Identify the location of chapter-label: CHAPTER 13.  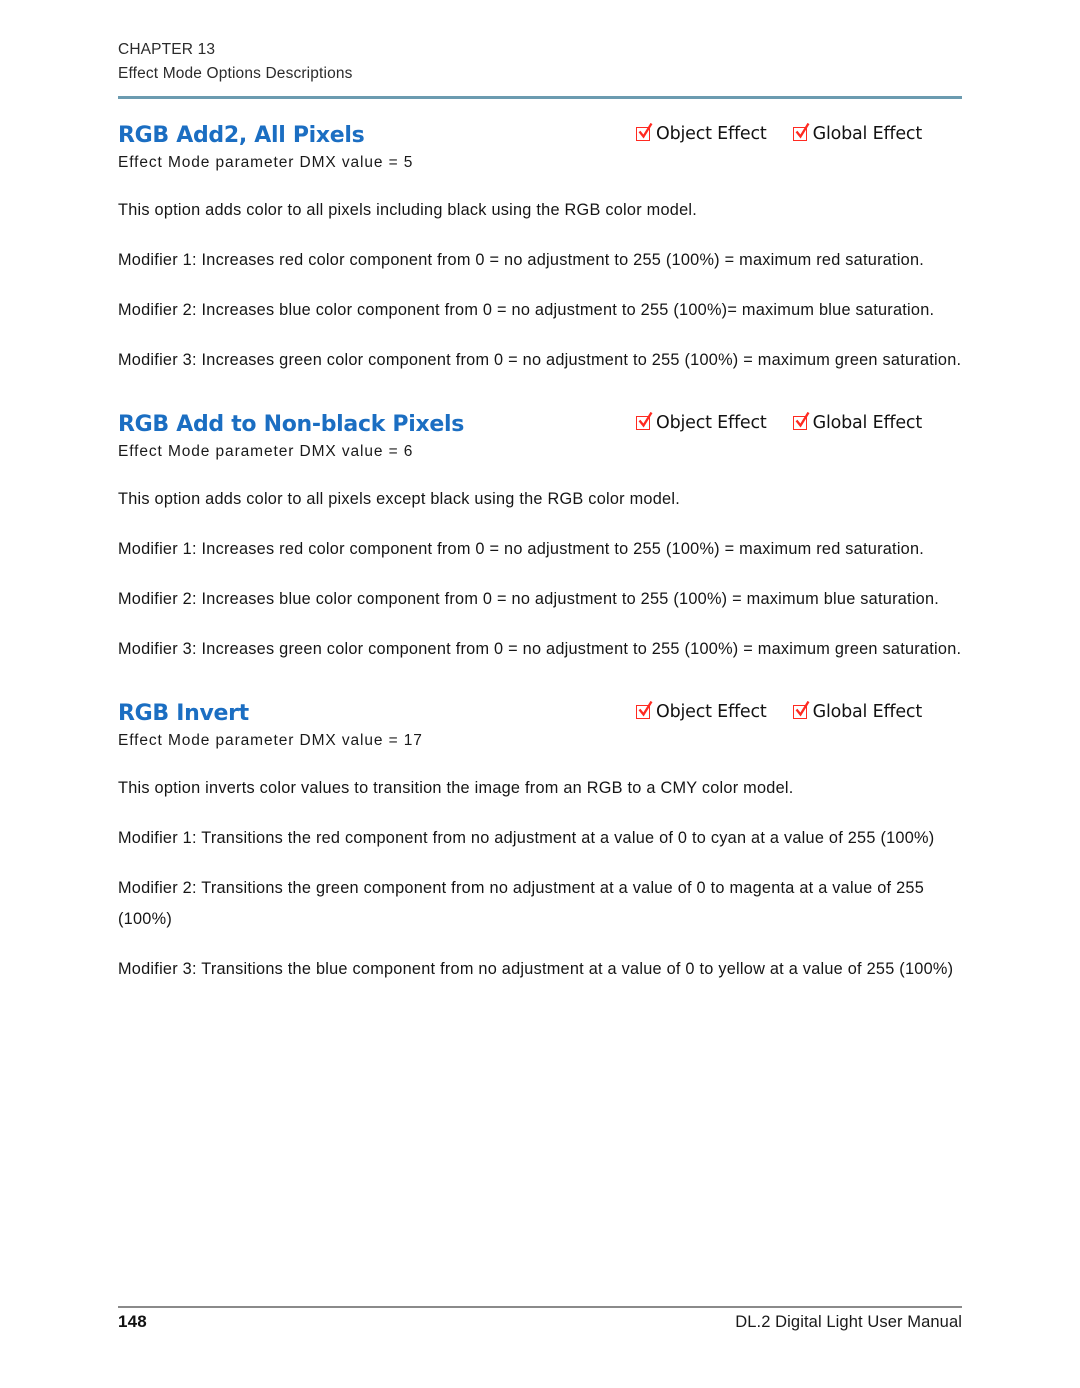
(167, 49).